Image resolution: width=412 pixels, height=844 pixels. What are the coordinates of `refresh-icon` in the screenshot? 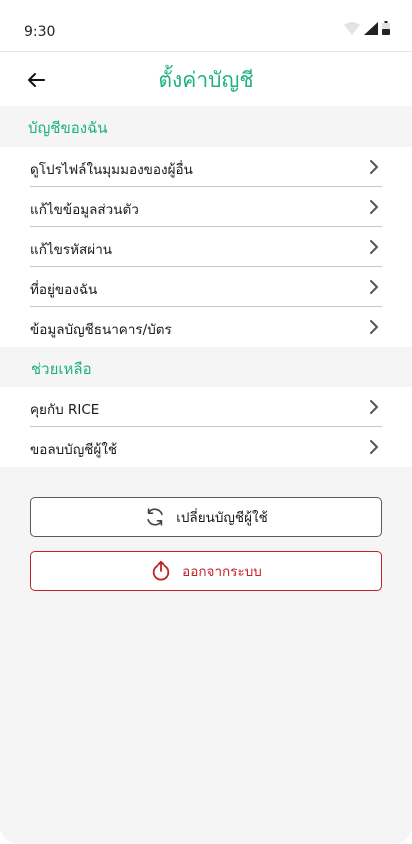 It's located at (155, 517).